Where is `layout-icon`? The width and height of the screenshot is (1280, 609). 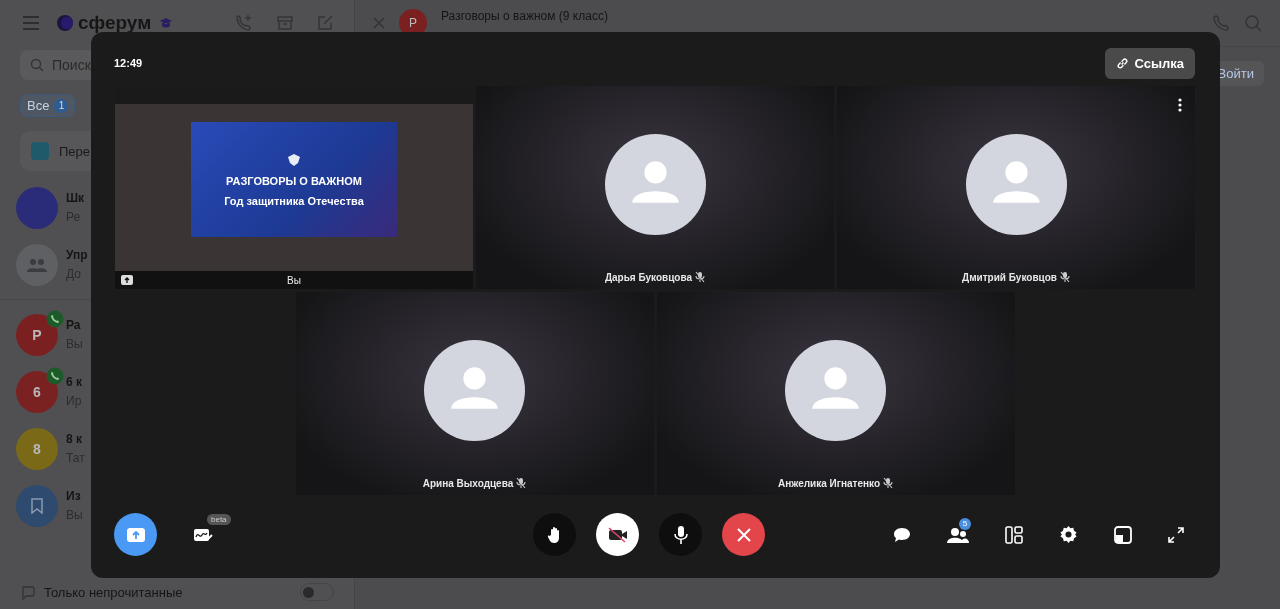 layout-icon is located at coordinates (1014, 534).